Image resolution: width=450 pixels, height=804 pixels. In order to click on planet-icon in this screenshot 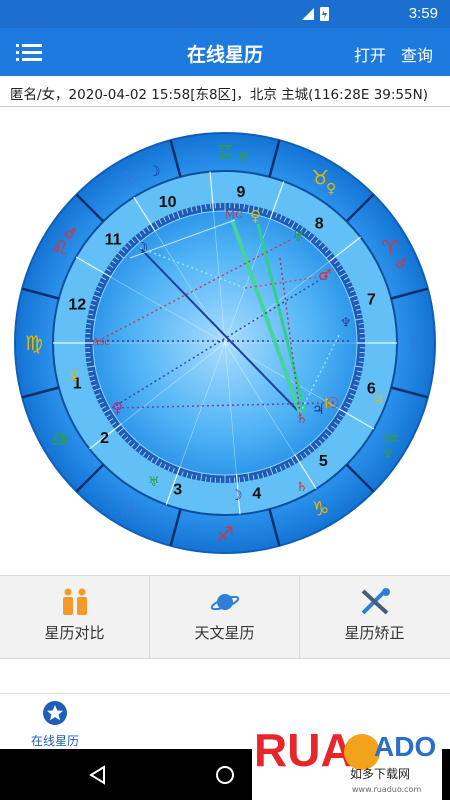, I will do `click(225, 602)`.